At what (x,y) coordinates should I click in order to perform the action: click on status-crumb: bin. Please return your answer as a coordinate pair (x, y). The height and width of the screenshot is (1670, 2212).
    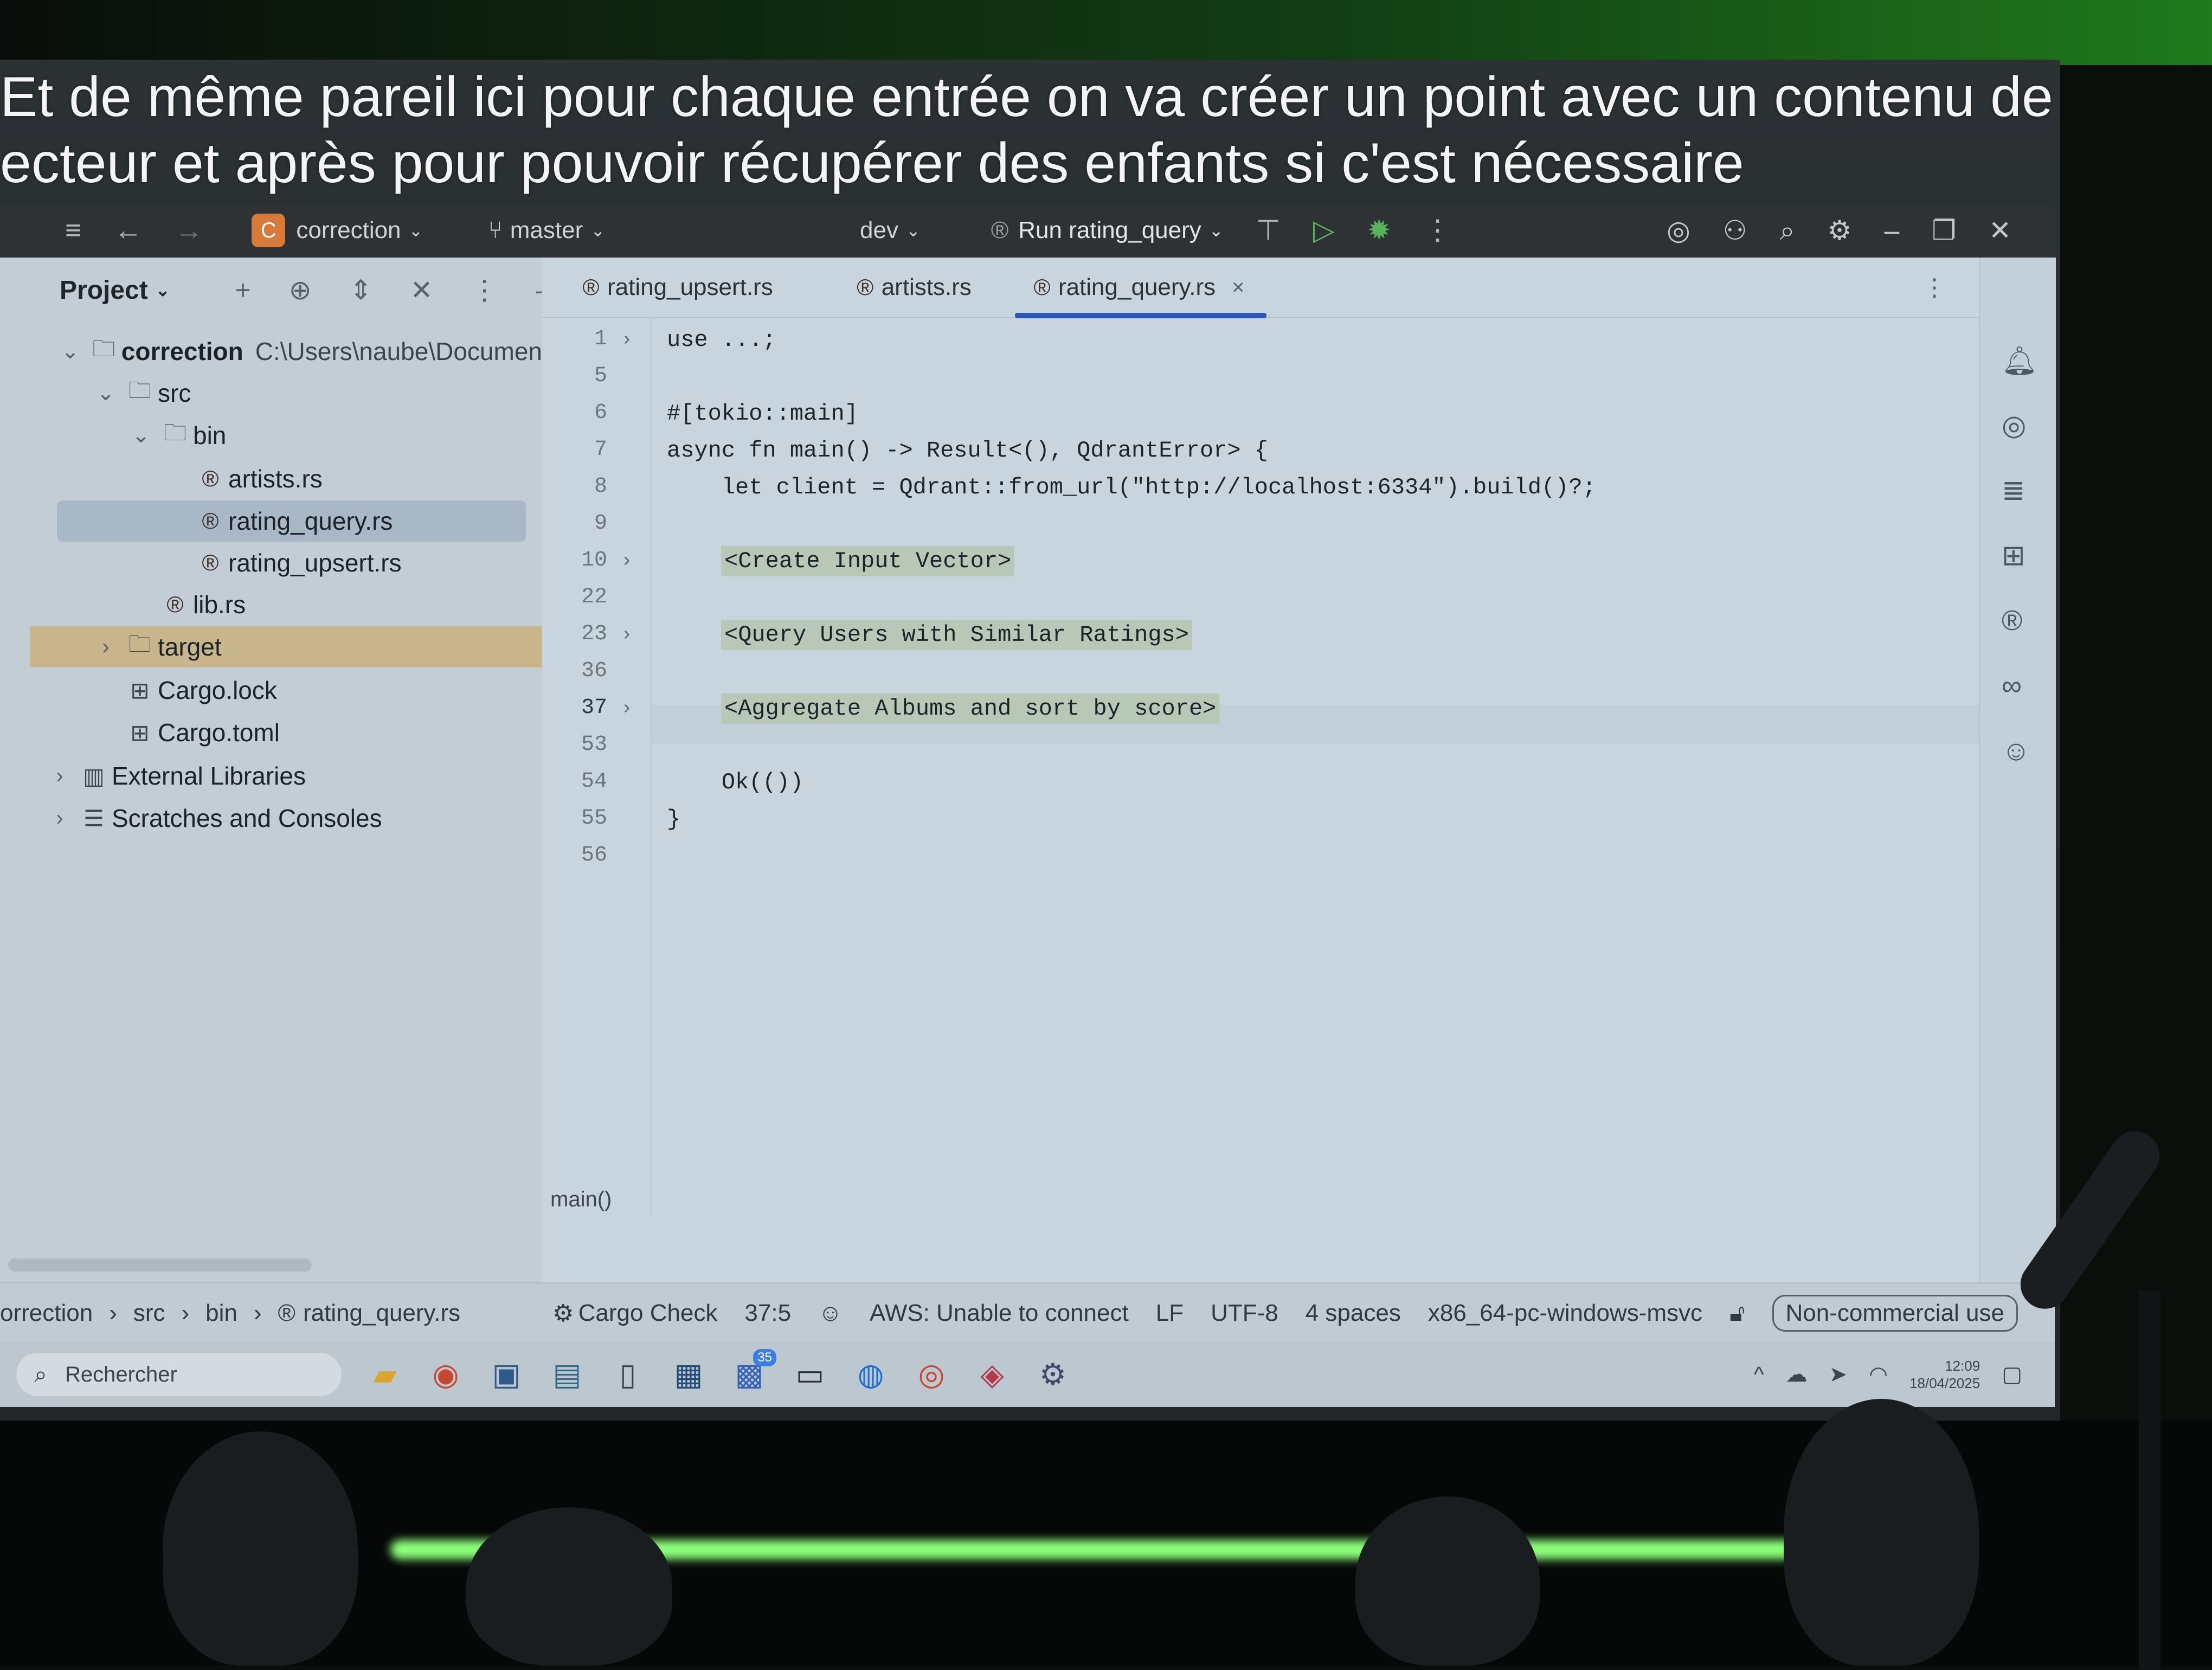
    Looking at the image, I should click on (221, 1314).